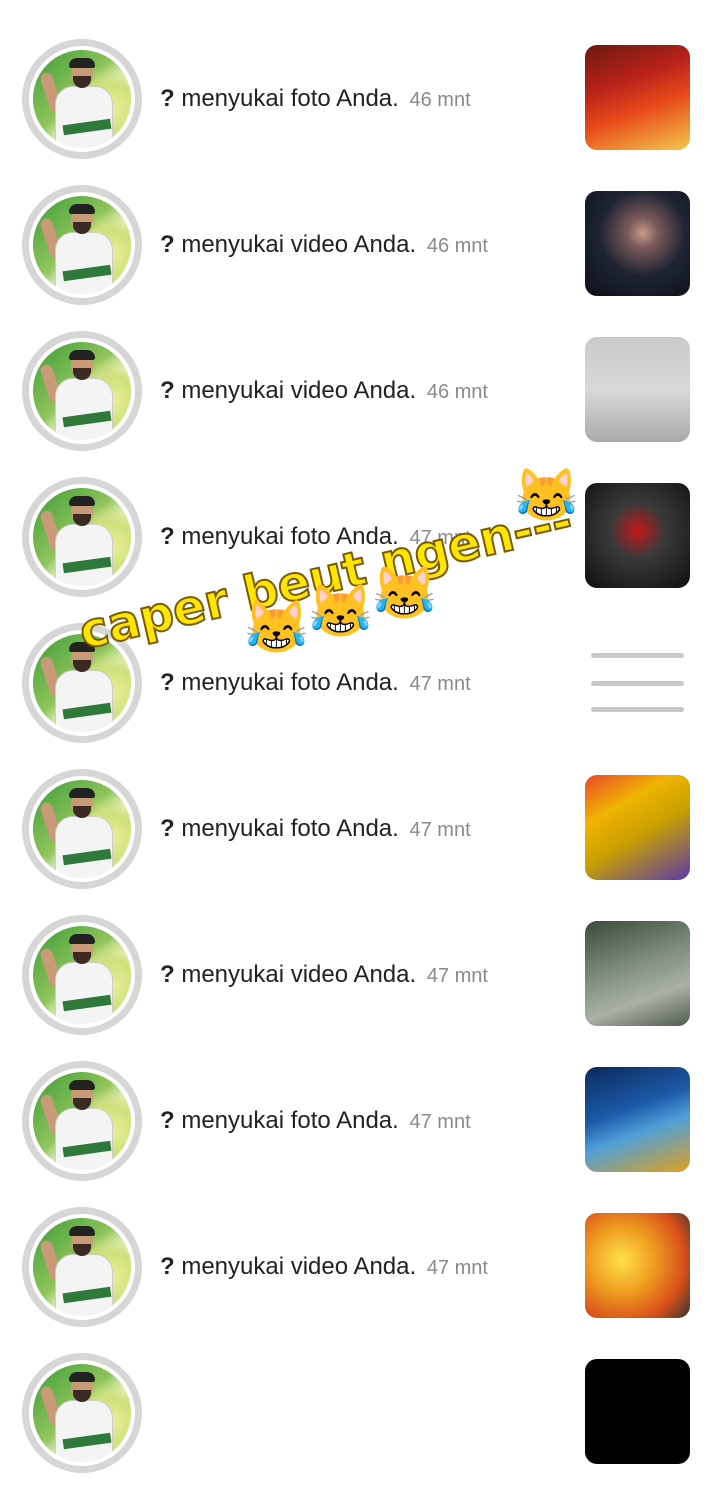  I want to click on text-sticker-overlay: caper beut ngen--- 😹 😹 😹 😹, so click(346, 565).